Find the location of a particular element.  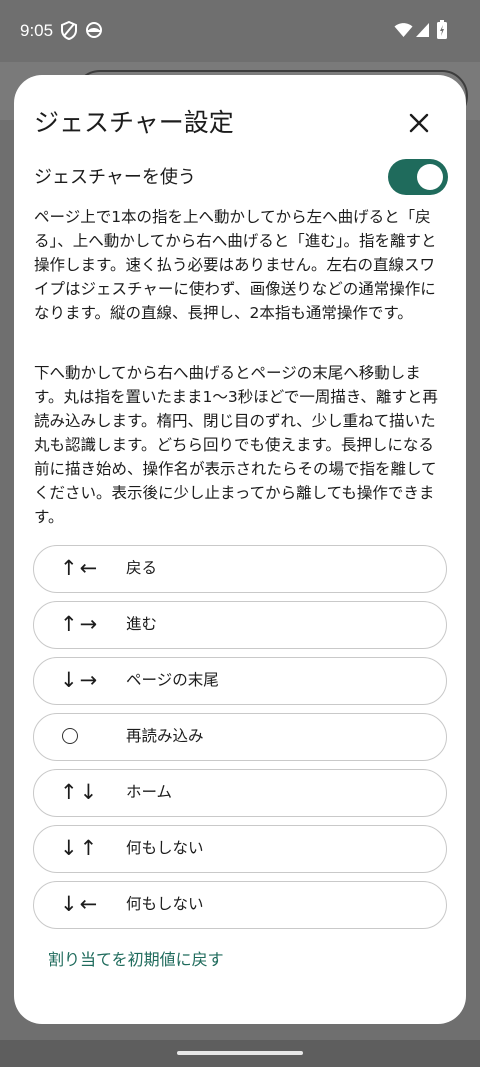

gesture-action: ページの末尾 is located at coordinates (172, 680).